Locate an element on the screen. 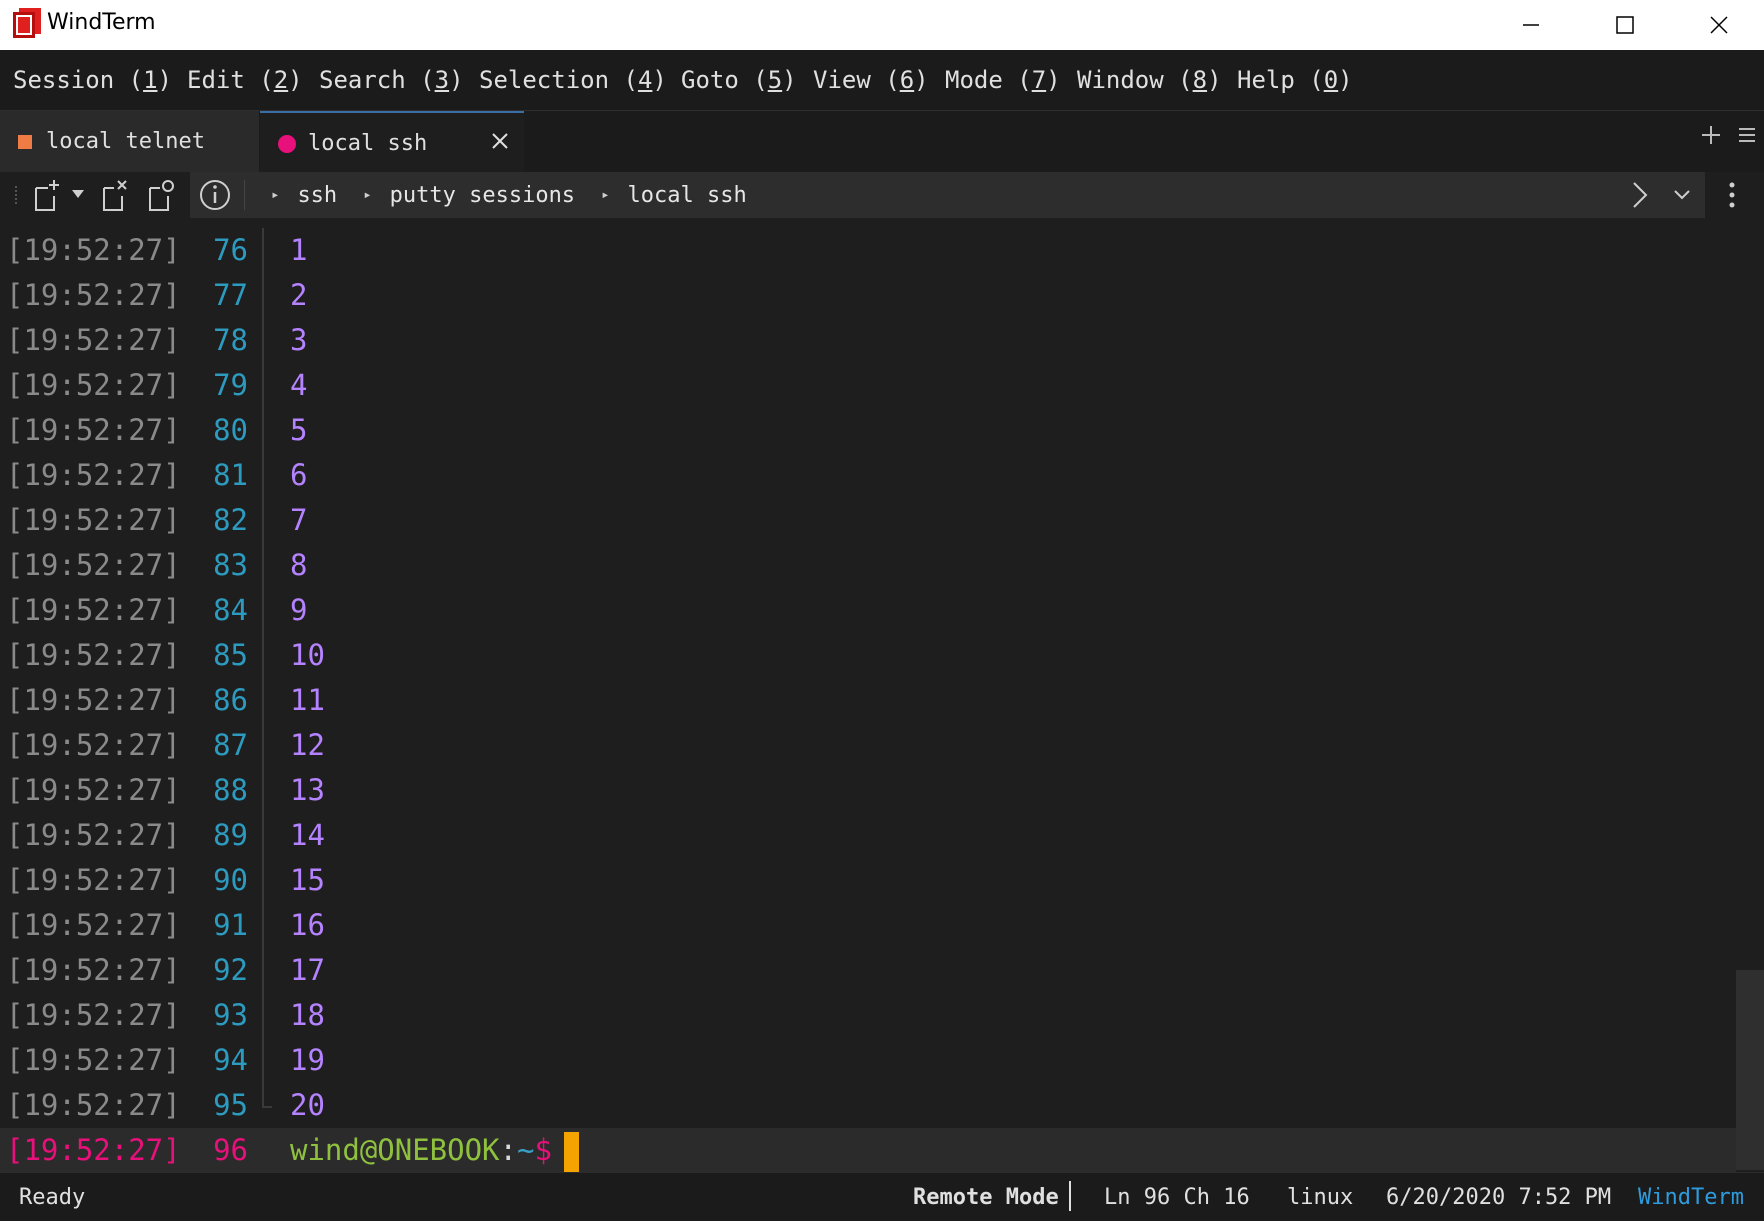  terminal-line: [19:52:27] 76 1 is located at coordinates (157, 250).